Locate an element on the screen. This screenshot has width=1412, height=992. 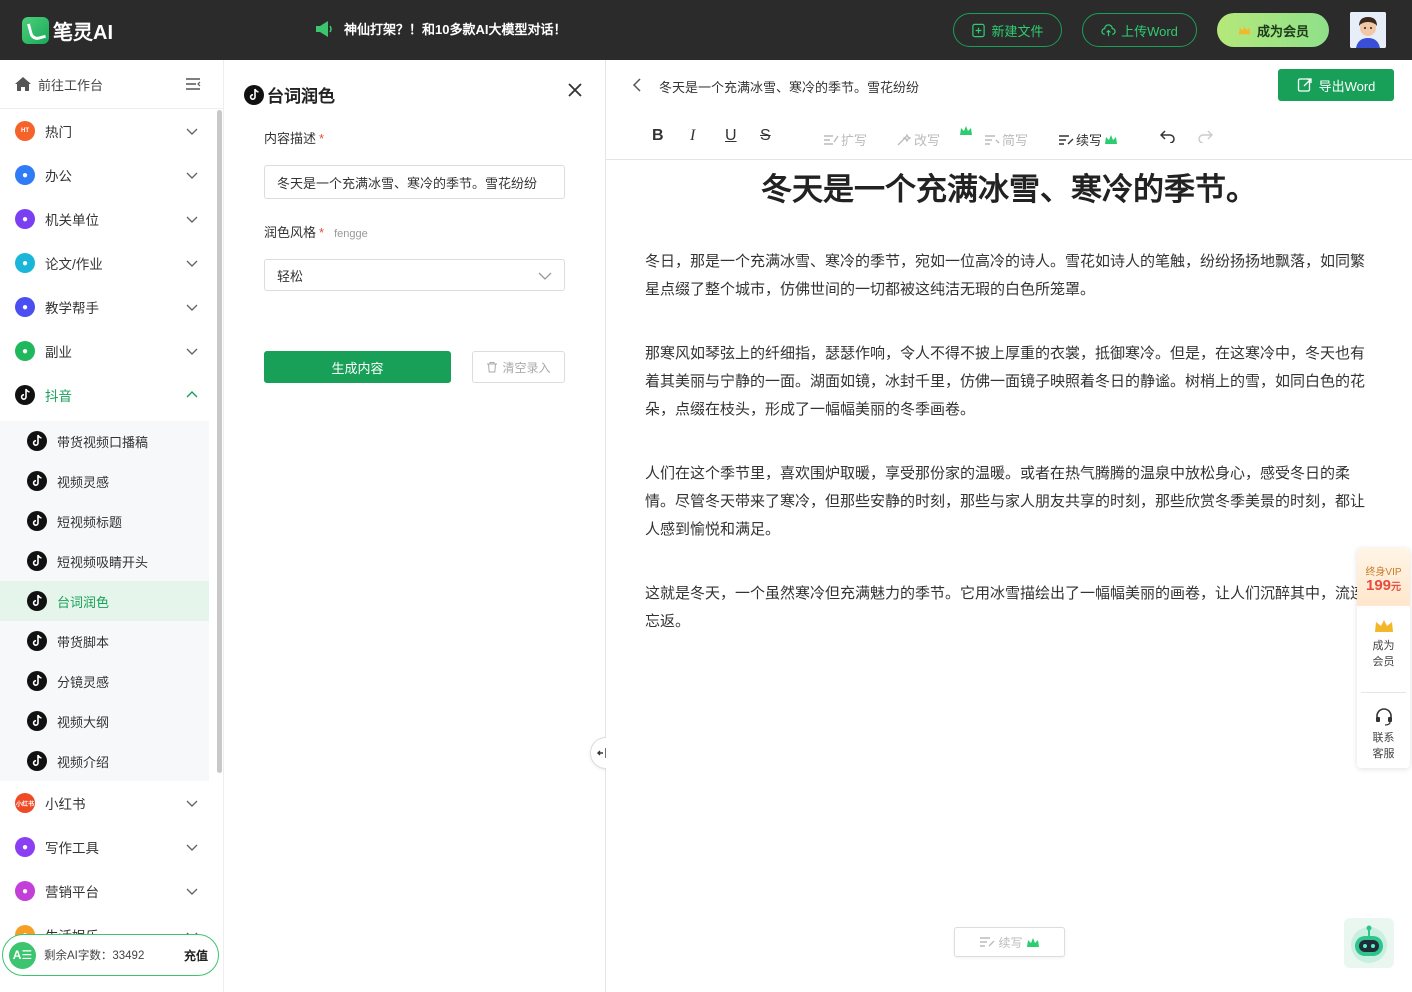
sidebar-item-paper: ● 论文/作业 is located at coordinates (107, 263).